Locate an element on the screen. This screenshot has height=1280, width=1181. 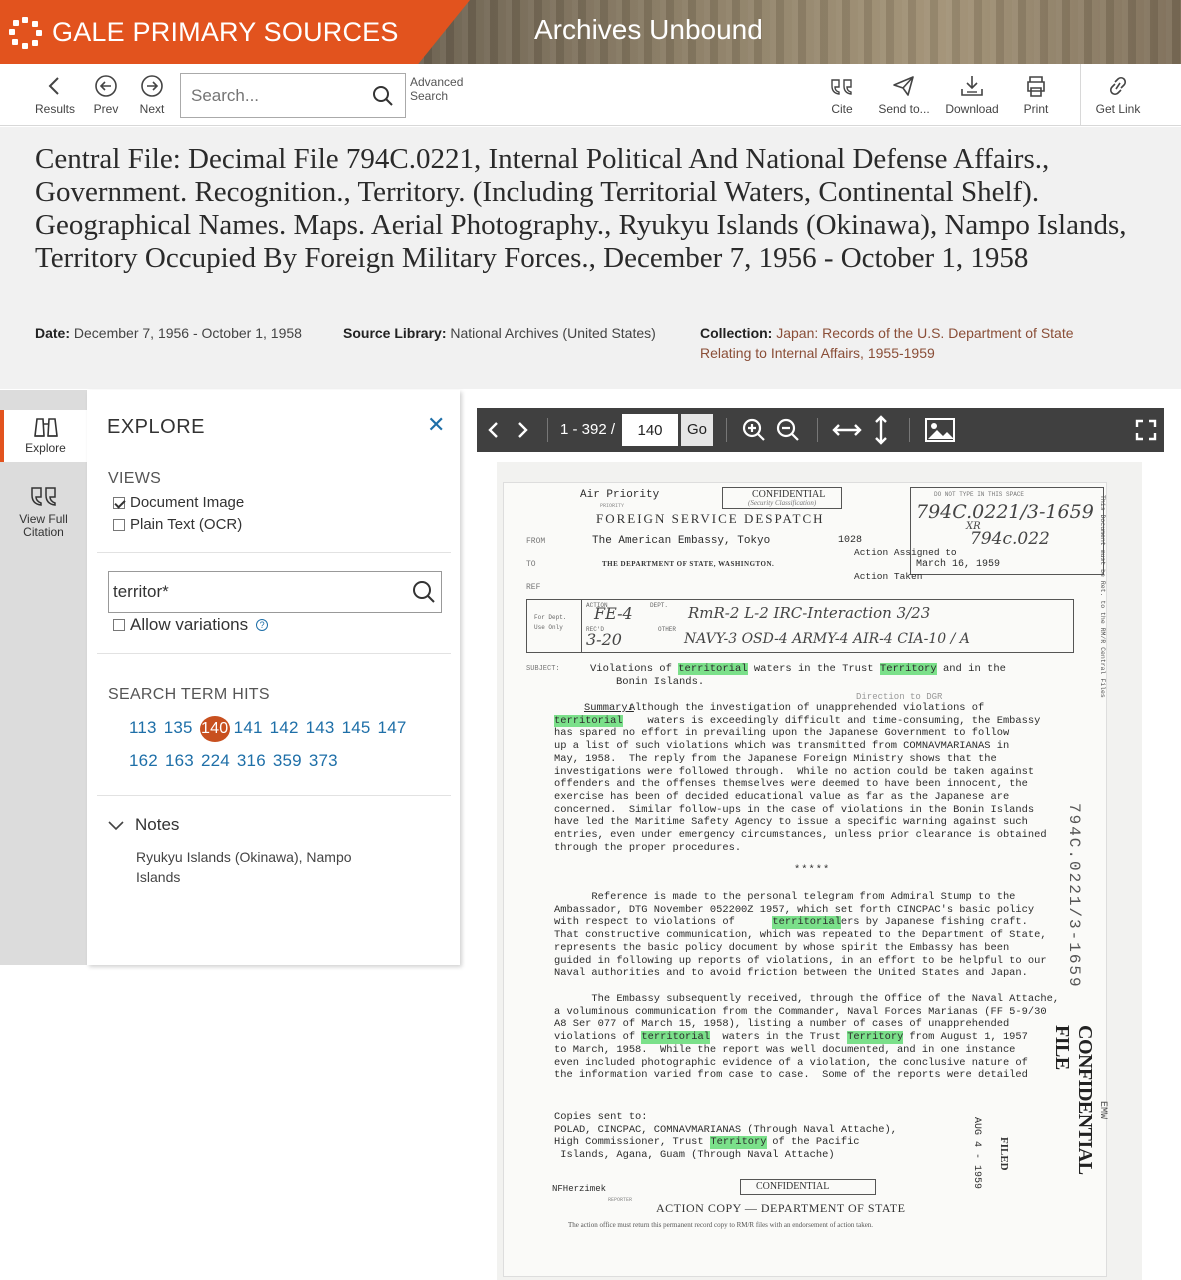
brand-name: GALE PRIMARY SOURCES is located at coordinates (225, 31).